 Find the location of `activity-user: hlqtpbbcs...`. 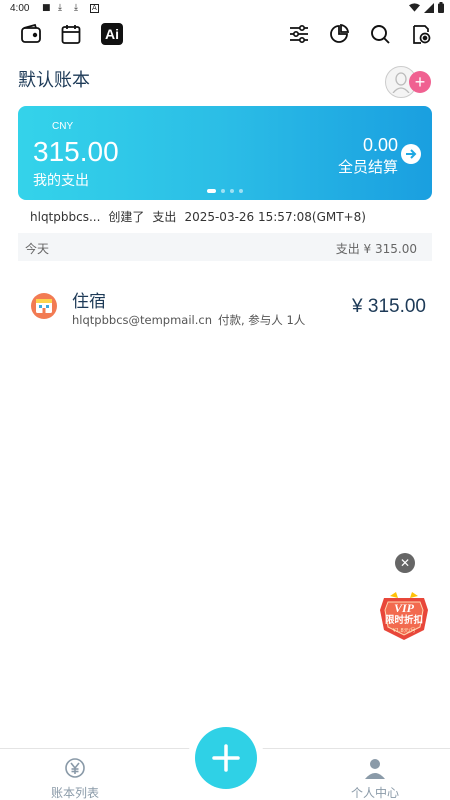

activity-user: hlqtpbbcs... is located at coordinates (65, 217).